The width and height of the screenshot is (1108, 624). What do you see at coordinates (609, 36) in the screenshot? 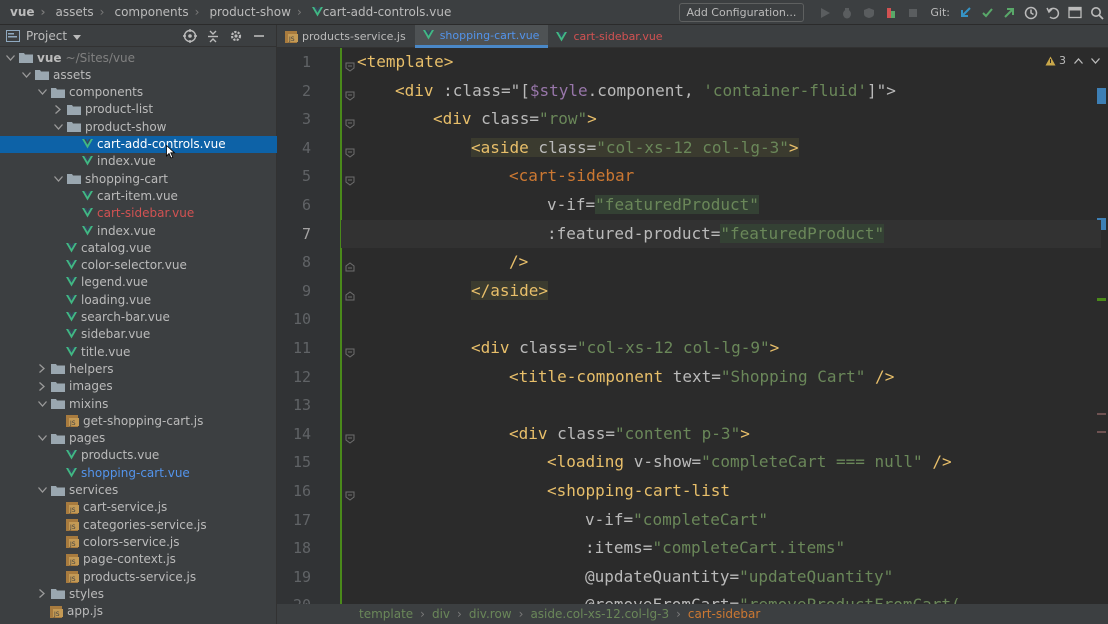
I see `editor-tab: cart-sidebar.vue` at bounding box center [609, 36].